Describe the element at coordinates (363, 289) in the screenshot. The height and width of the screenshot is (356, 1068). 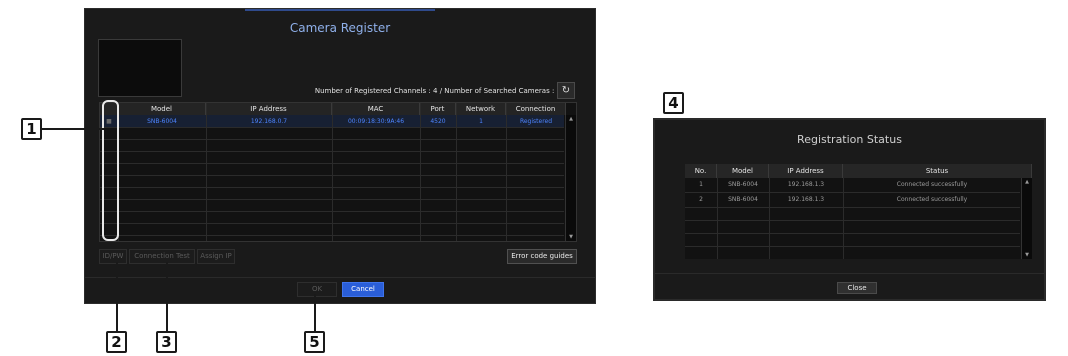
I see `cancel-button: Cancel` at that location.